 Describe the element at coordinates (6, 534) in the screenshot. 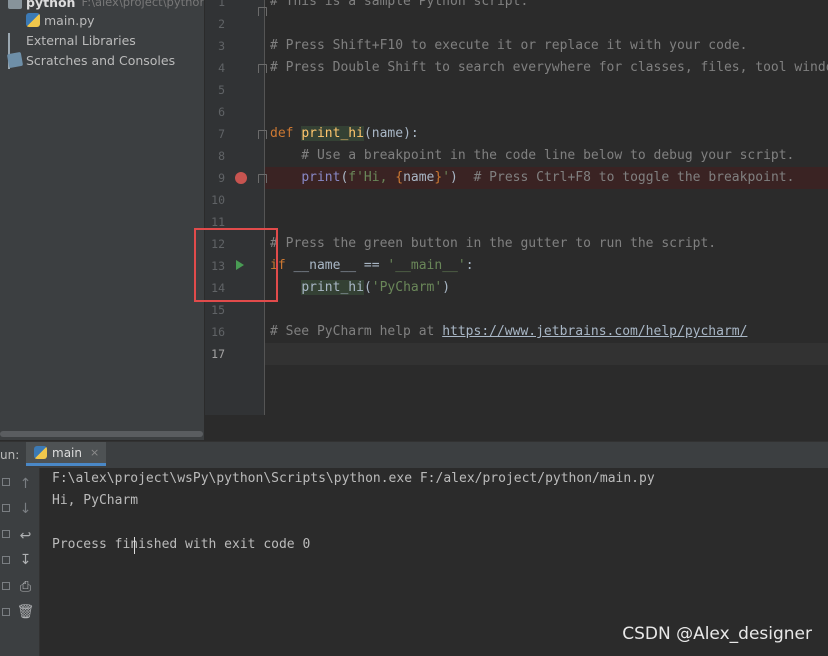

I see `restore-layout-icon` at that location.